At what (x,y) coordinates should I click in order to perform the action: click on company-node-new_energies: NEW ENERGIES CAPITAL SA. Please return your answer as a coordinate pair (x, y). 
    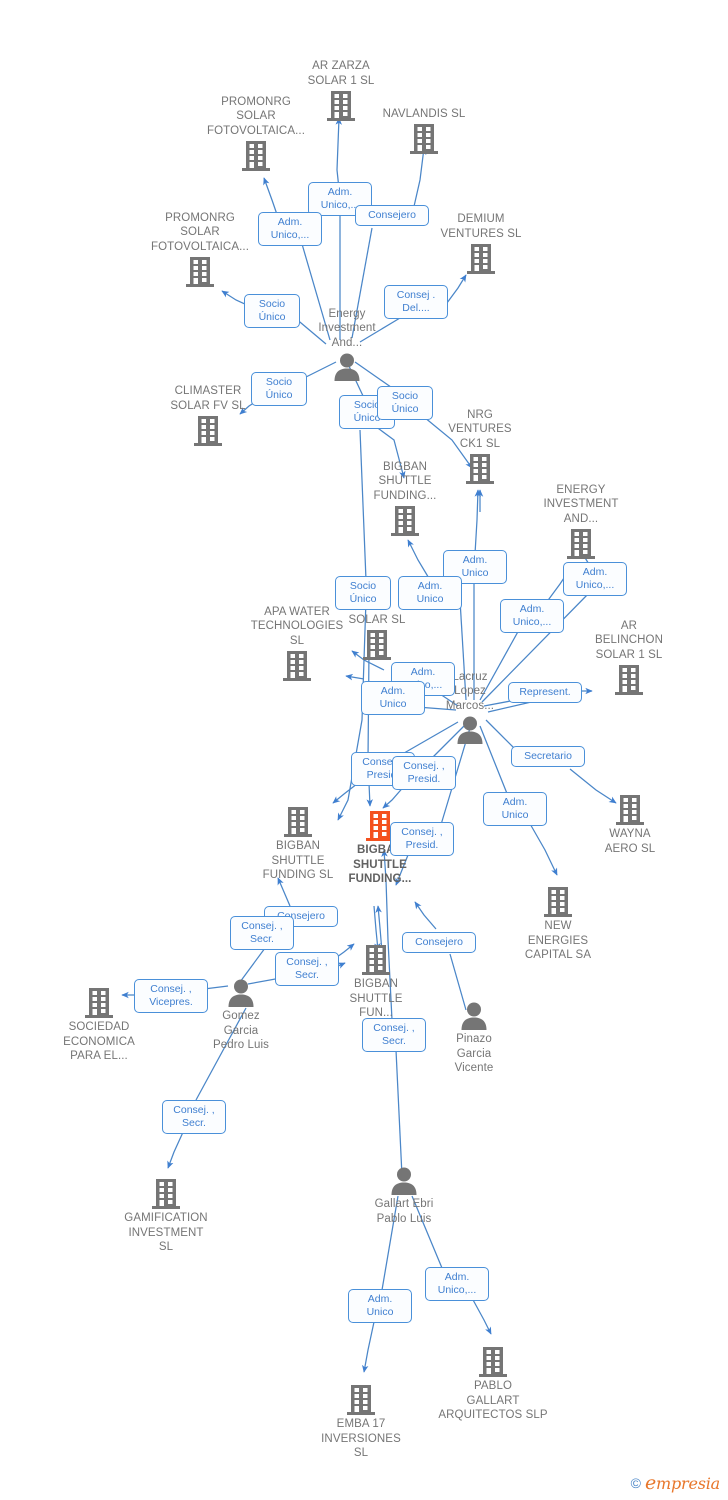
    Looking at the image, I should click on (558, 924).